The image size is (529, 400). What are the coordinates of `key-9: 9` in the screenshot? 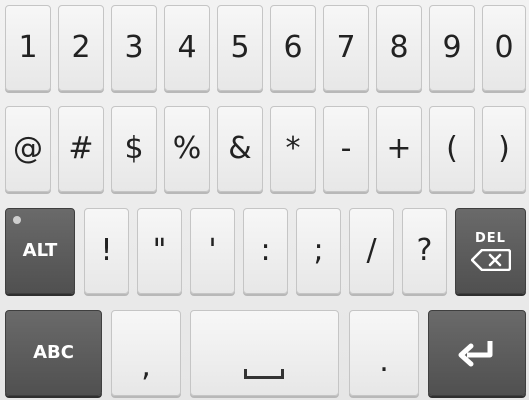 It's located at (452, 48).